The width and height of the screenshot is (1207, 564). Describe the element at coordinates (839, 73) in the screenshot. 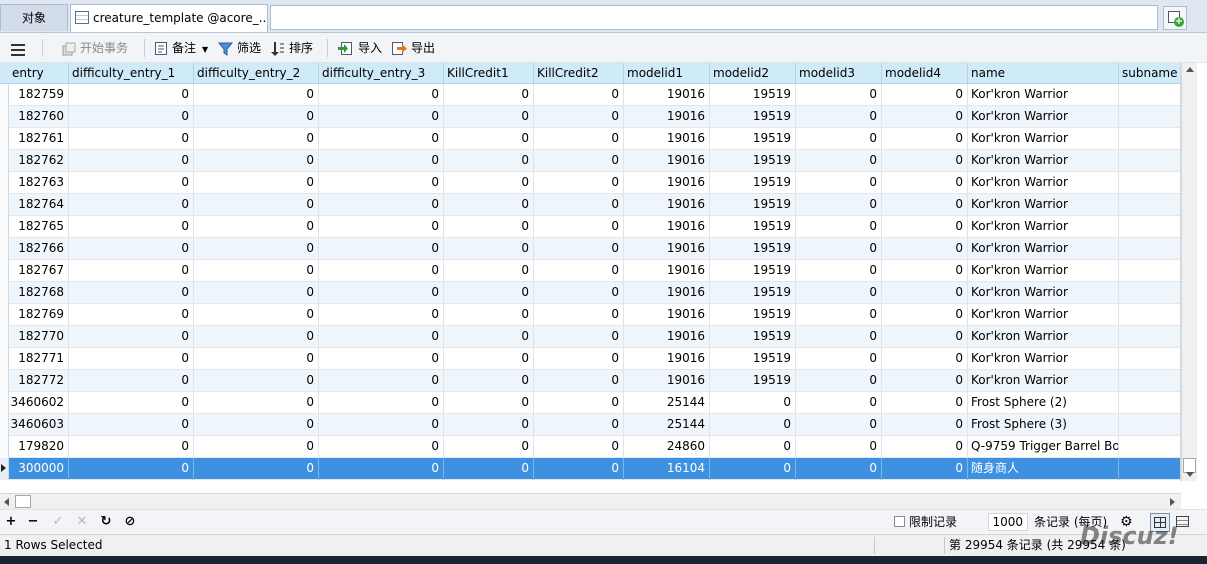

I see `column-header: modelid3` at that location.